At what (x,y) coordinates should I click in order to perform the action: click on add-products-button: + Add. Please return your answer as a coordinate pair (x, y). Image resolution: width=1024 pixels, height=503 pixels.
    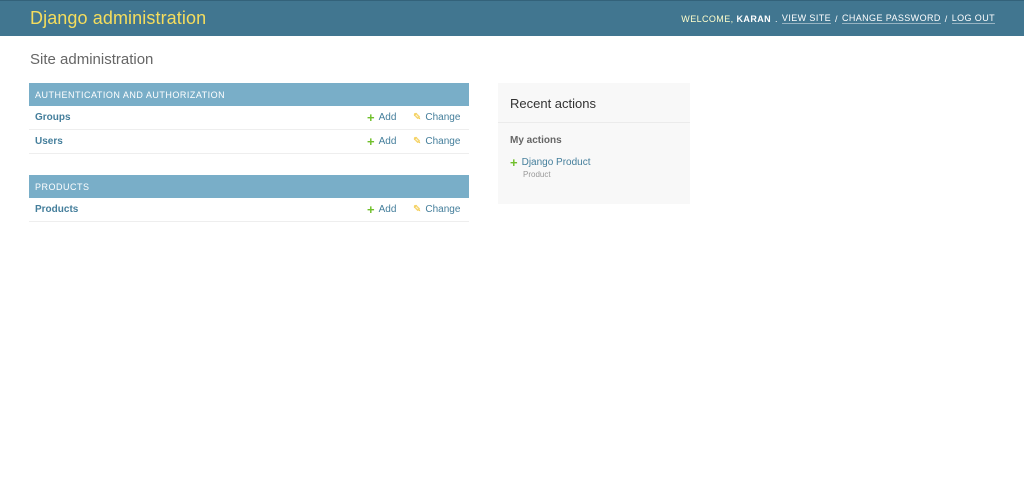
    Looking at the image, I should click on (382, 209).